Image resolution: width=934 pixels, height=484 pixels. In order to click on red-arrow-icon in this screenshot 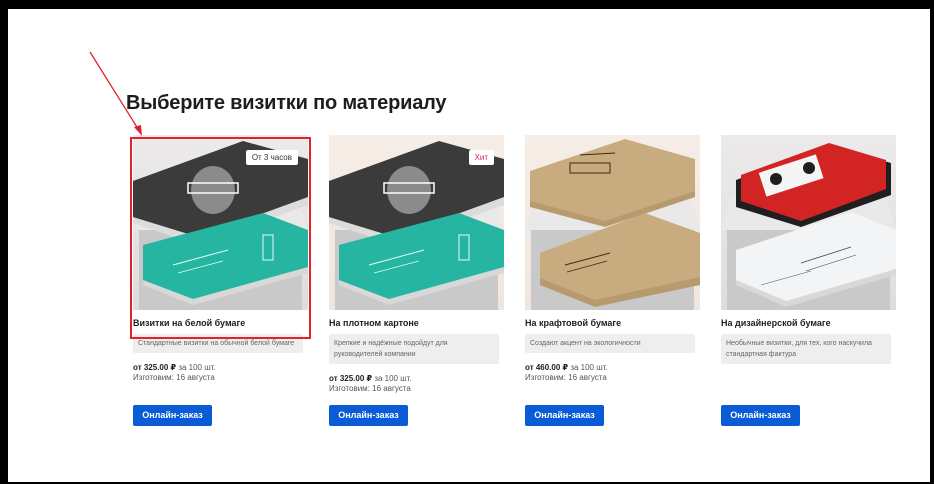, I will do `click(115, 93)`.